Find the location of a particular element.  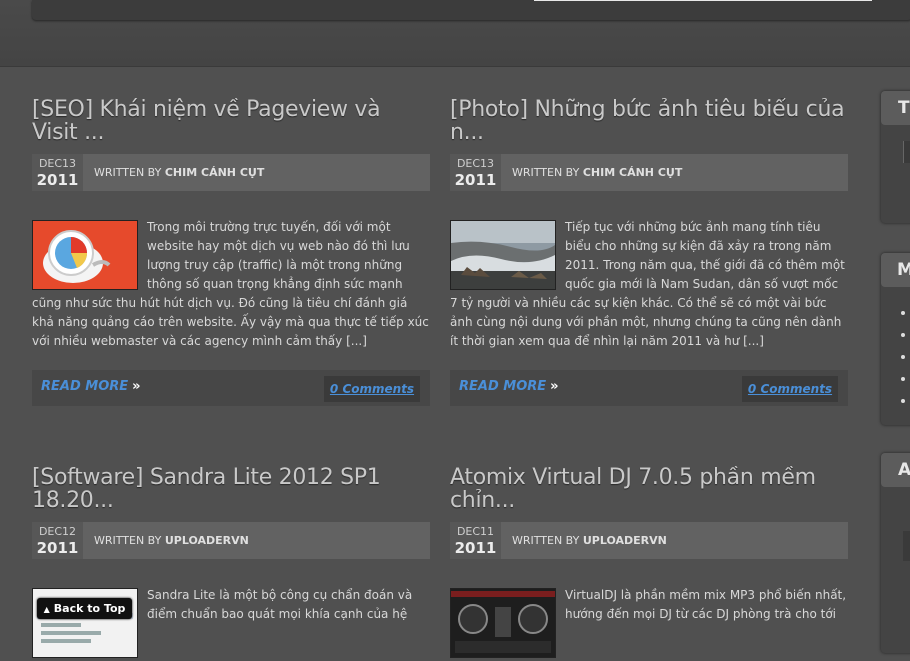

post-meta-bar: DEC12 2011 WRITTEN BY UPLOADERVN is located at coordinates (231, 540).